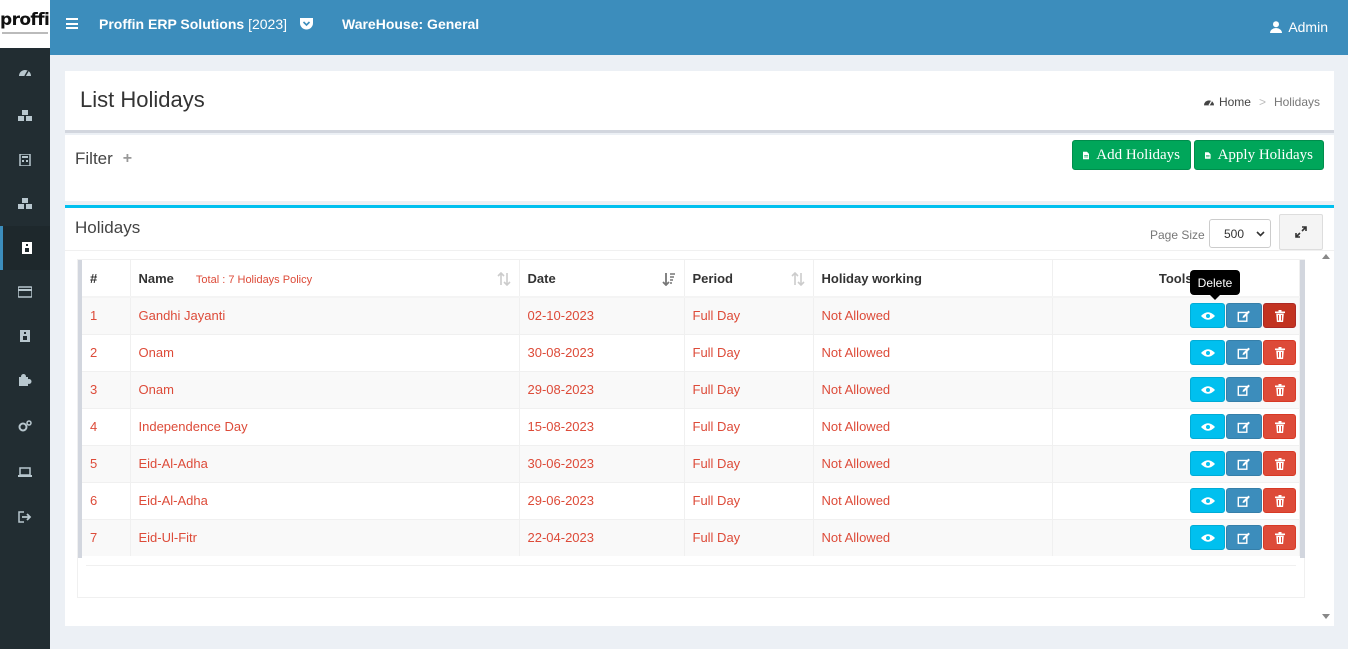 The height and width of the screenshot is (649, 1348). Describe the element at coordinates (142, 99) in the screenshot. I see `page-title: List Holidays` at that location.